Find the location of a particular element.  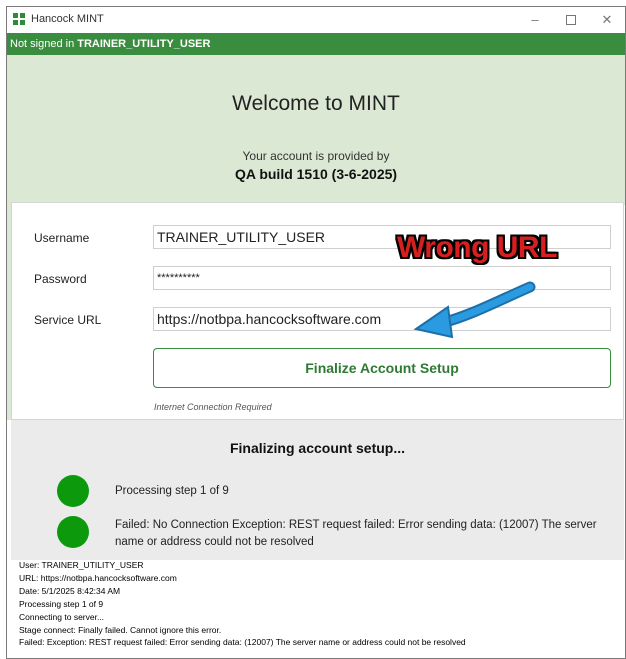

signin-status-text: Not signed in is located at coordinates (42, 44).